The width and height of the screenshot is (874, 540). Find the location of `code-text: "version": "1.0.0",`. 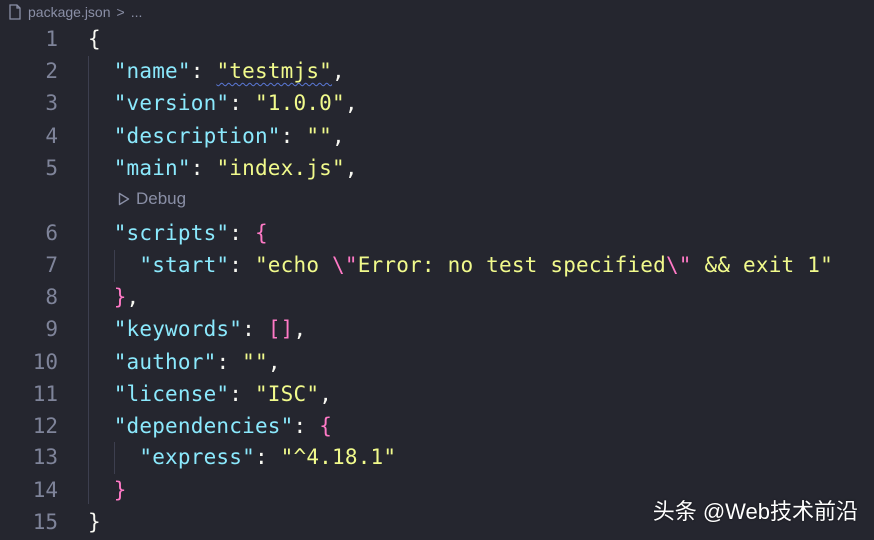

code-text: "version": "1.0.0", is located at coordinates (223, 103).